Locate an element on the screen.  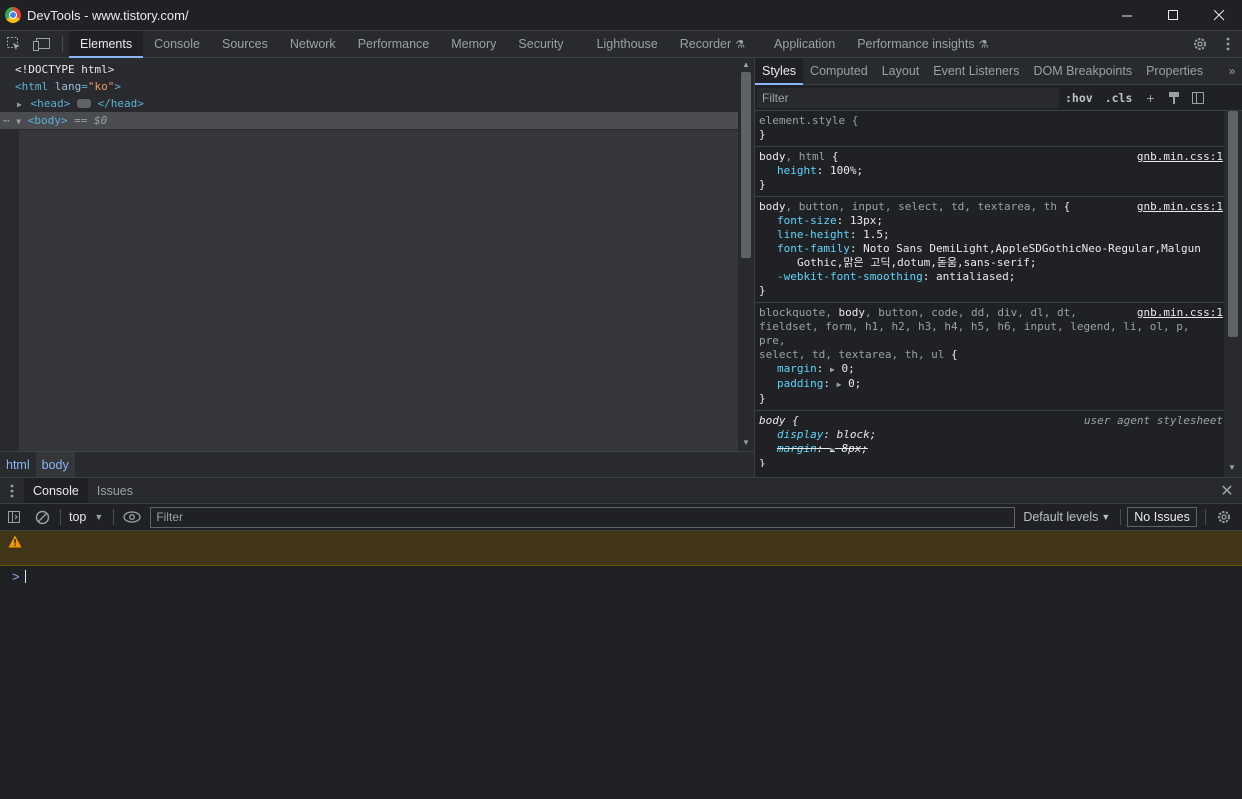
dom-body-line: ⋯ ▼ <body> == $0 is located at coordinates (369, 120).